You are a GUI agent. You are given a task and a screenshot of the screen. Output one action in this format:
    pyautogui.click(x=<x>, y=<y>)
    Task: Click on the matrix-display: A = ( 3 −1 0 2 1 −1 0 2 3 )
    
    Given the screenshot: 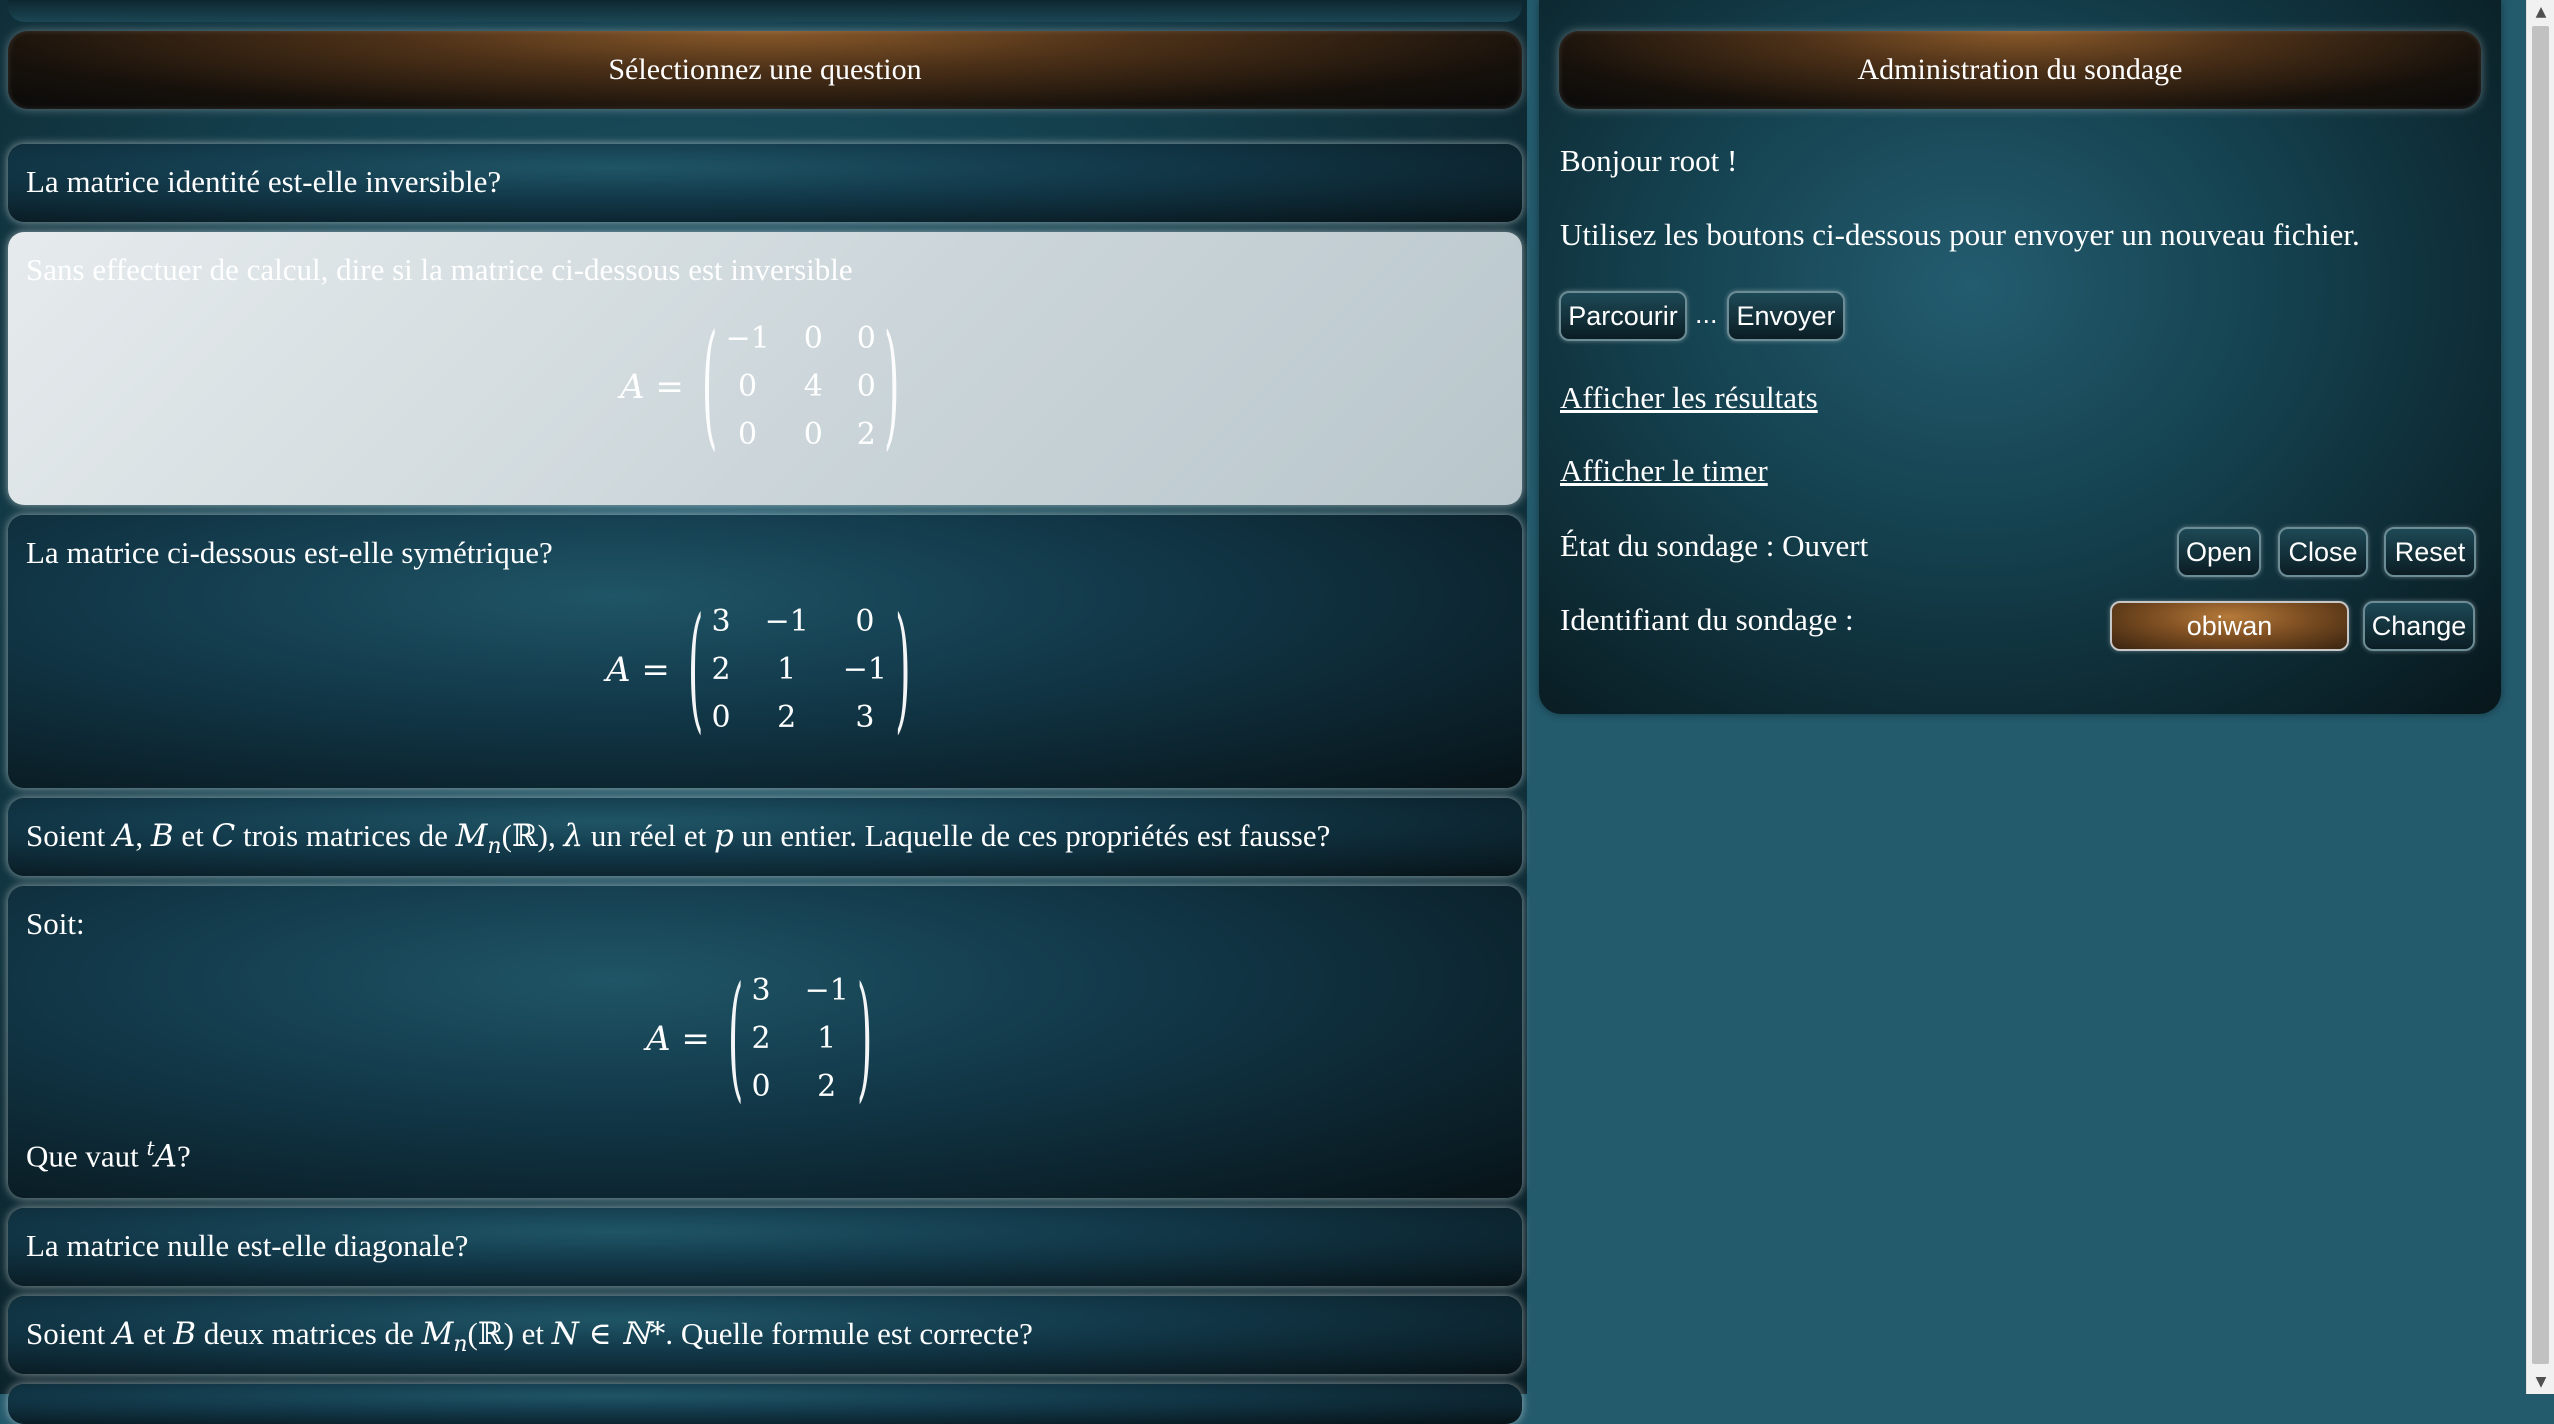 What is the action you would take?
    pyautogui.click(x=758, y=670)
    